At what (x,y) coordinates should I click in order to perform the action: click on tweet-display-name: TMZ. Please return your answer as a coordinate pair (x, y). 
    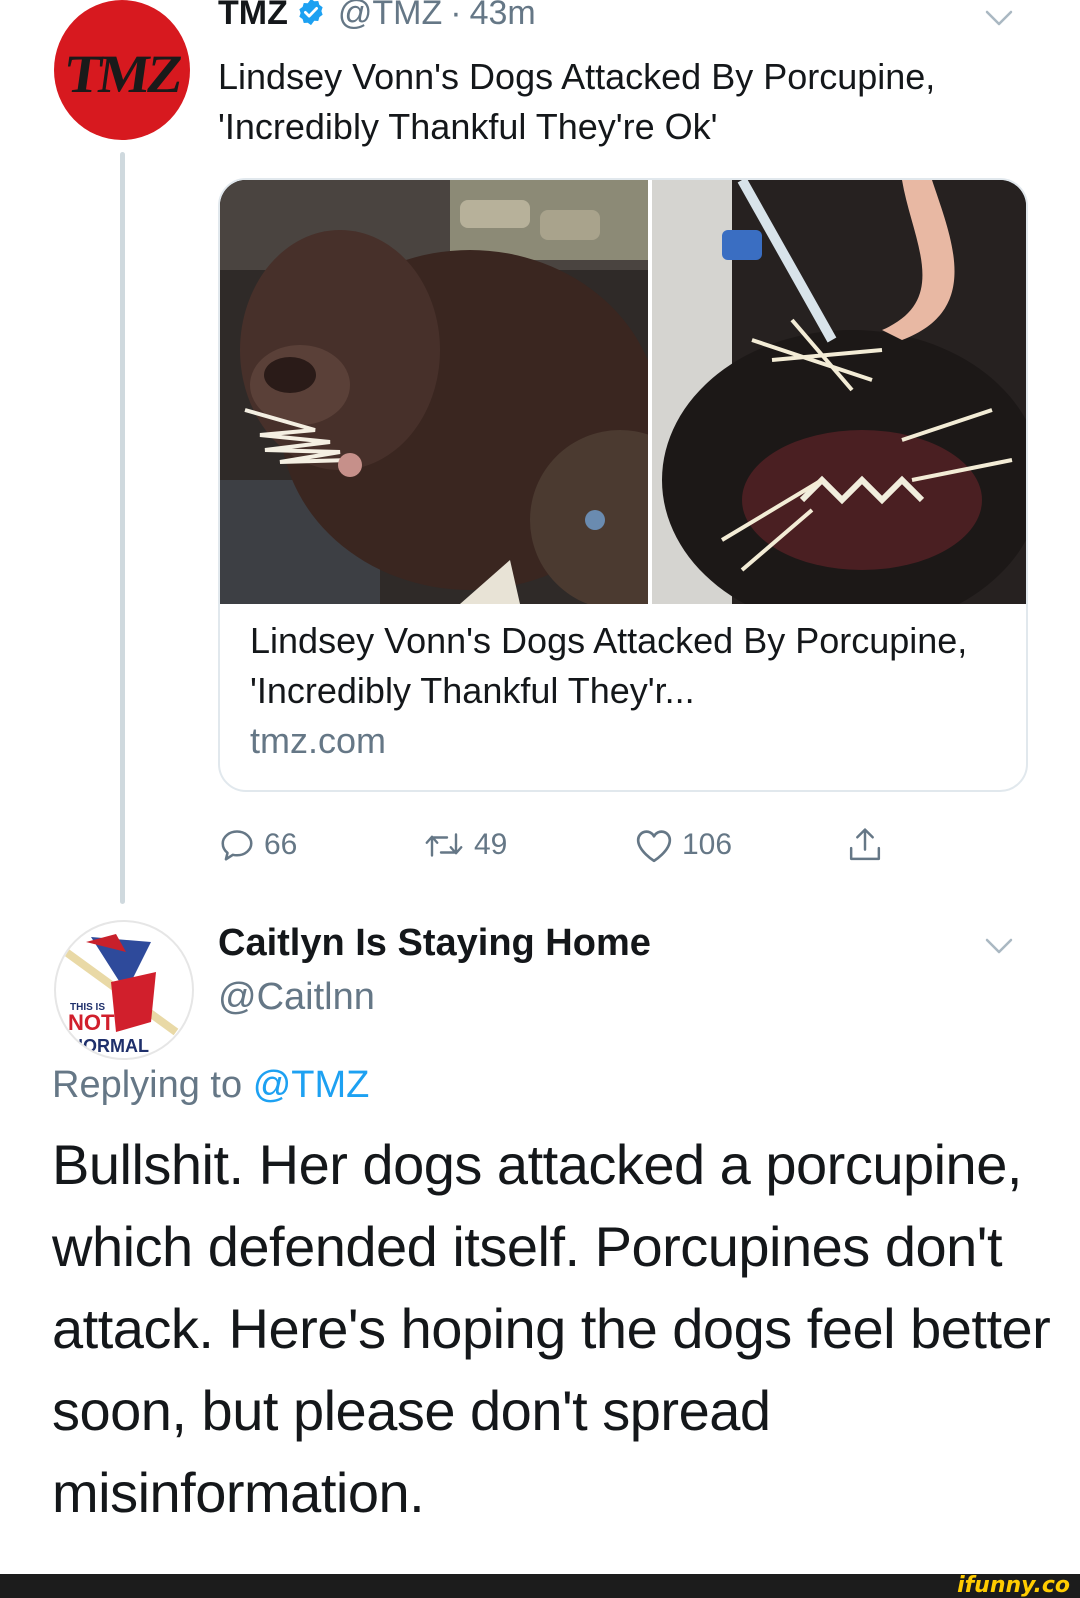
    Looking at the image, I should click on (253, 16).